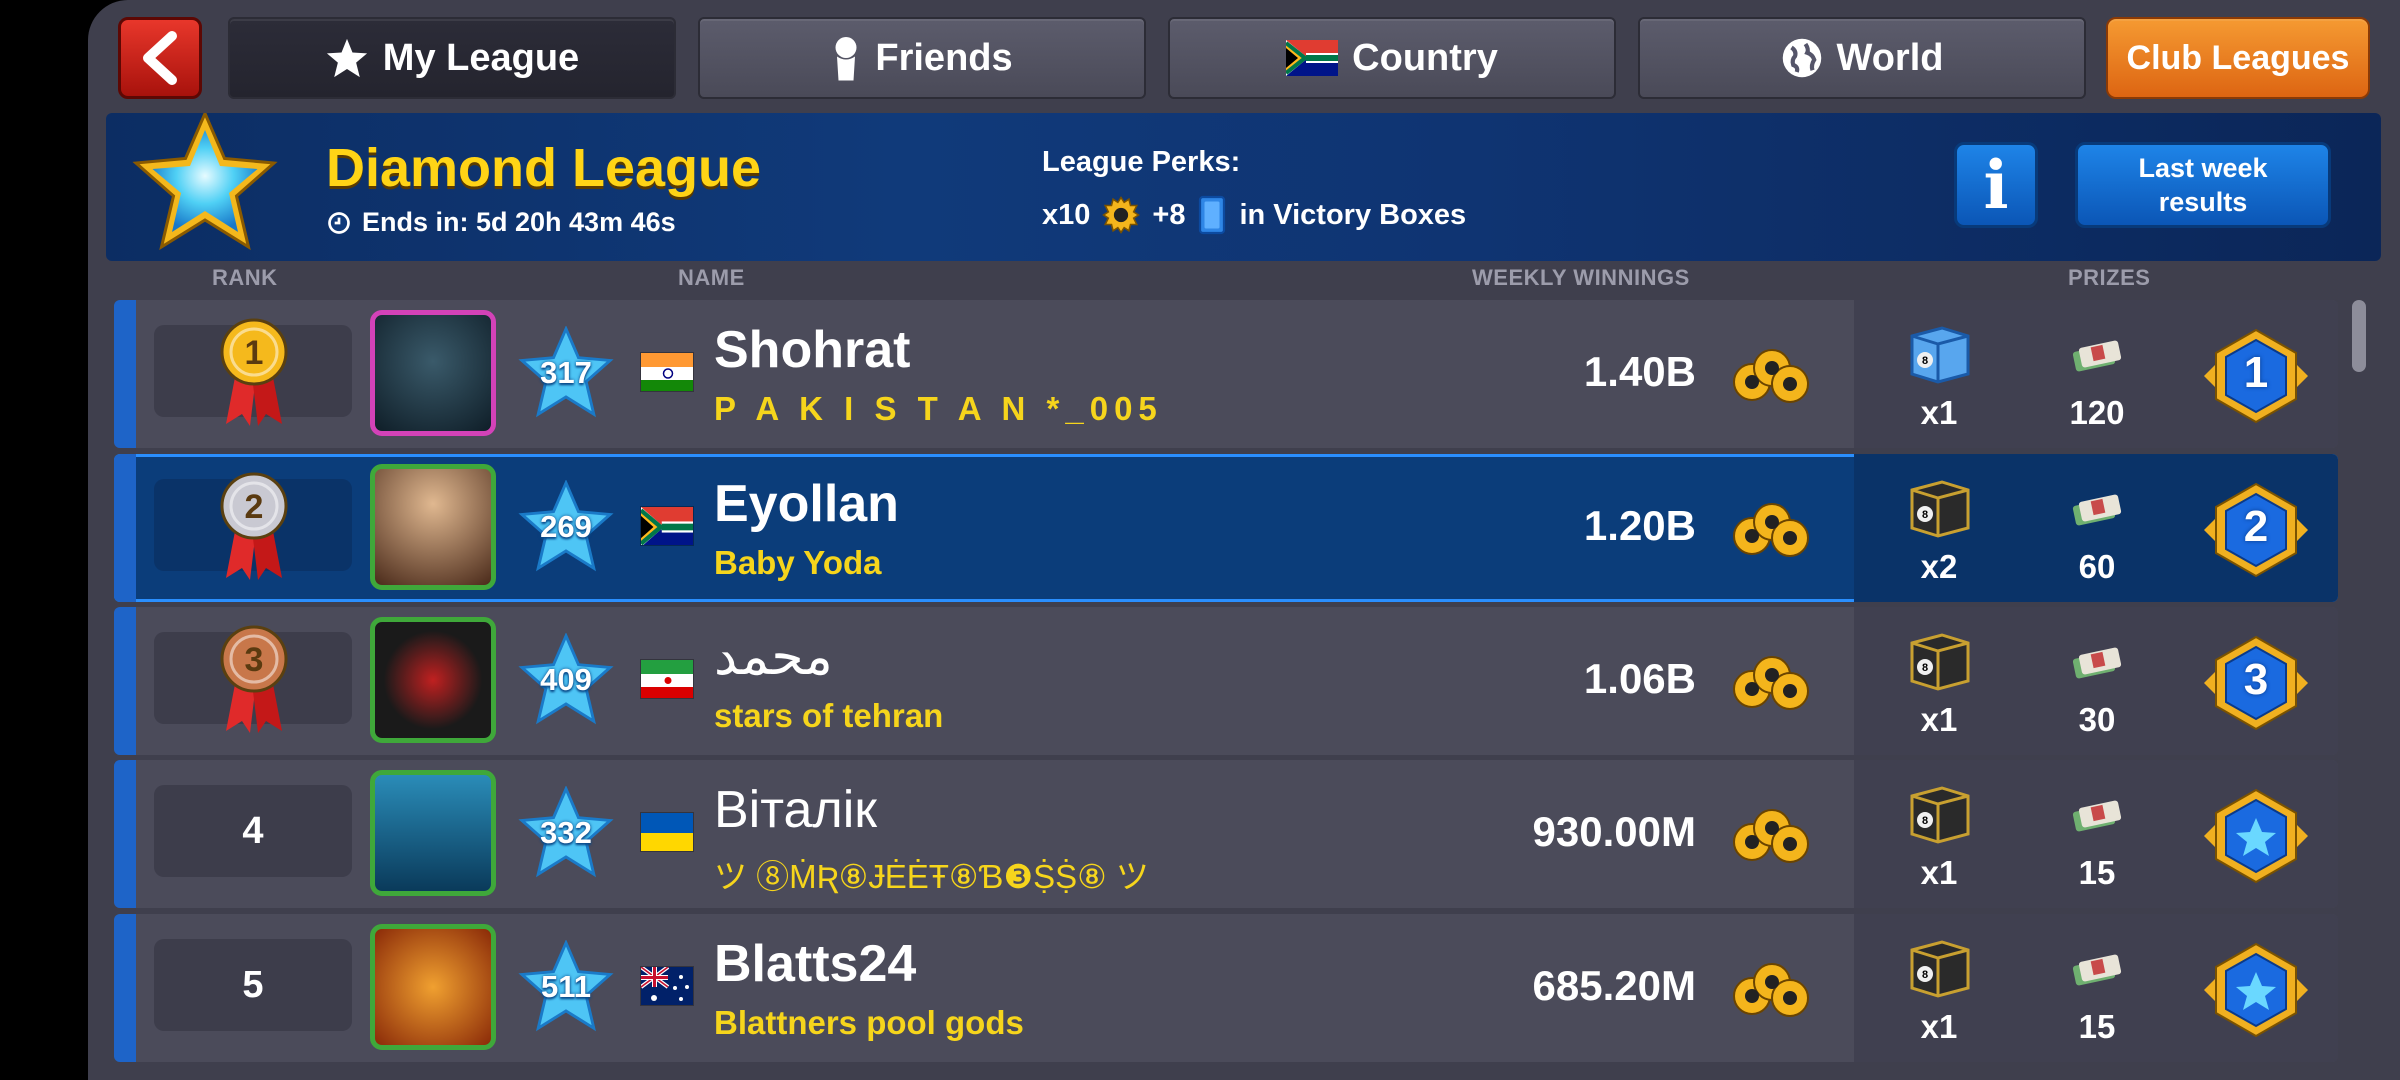 The width and height of the screenshot is (2400, 1080). What do you see at coordinates (1212, 215) in the screenshot?
I see `card-icon` at bounding box center [1212, 215].